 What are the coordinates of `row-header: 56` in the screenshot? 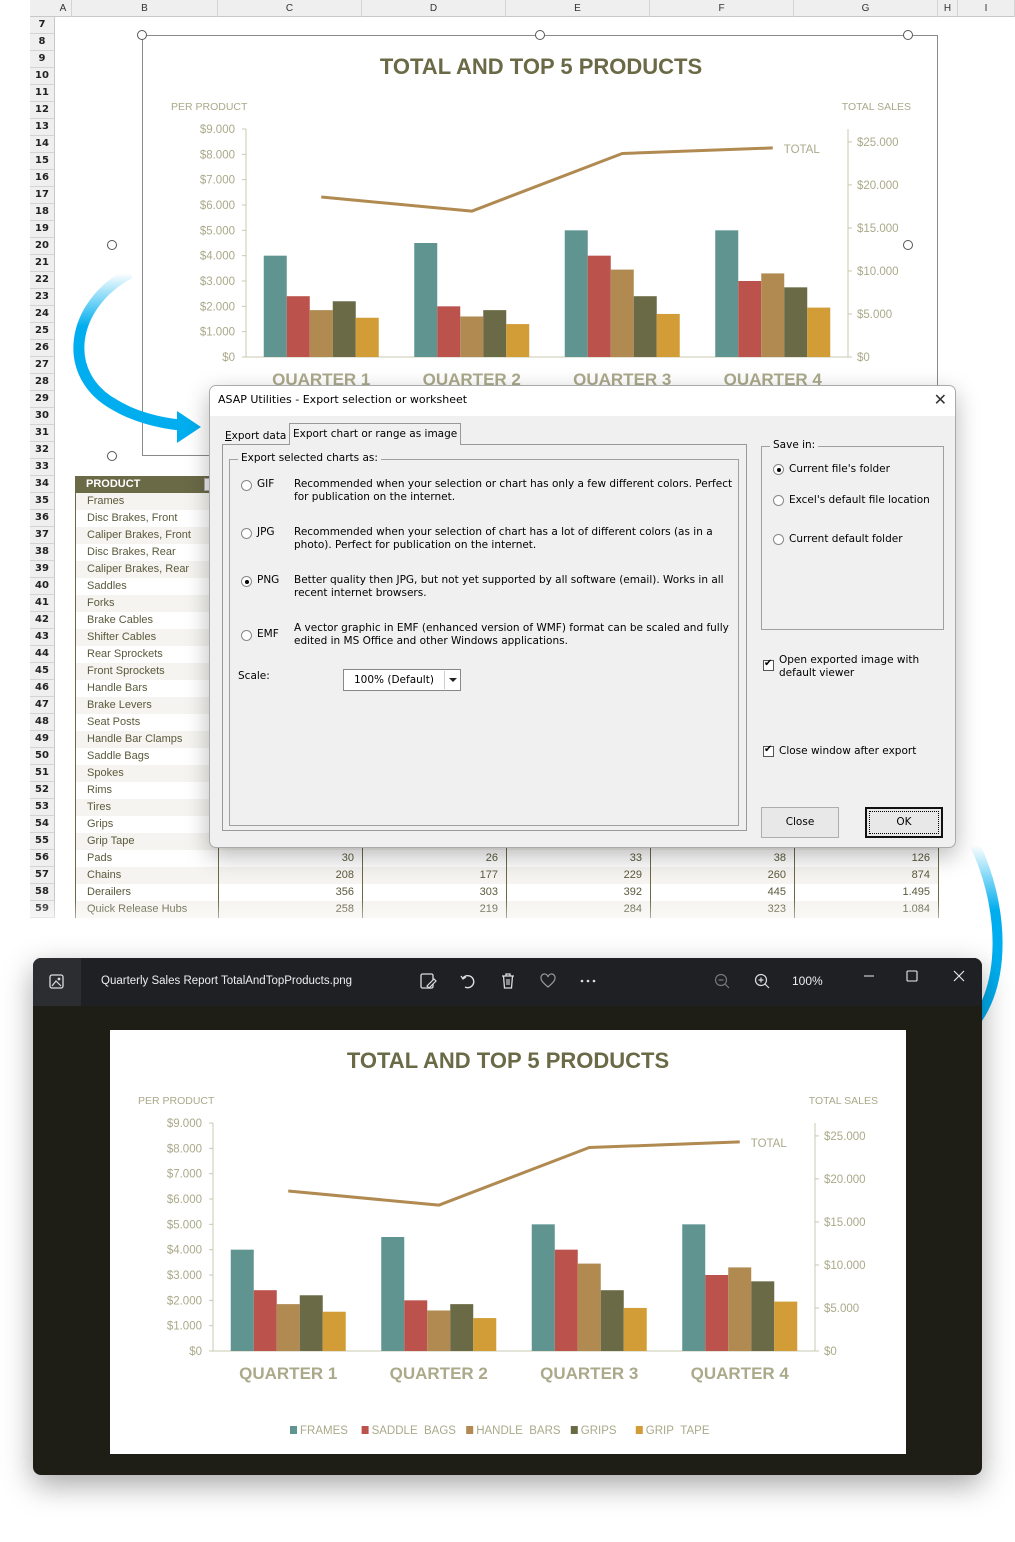 It's located at (42, 858).